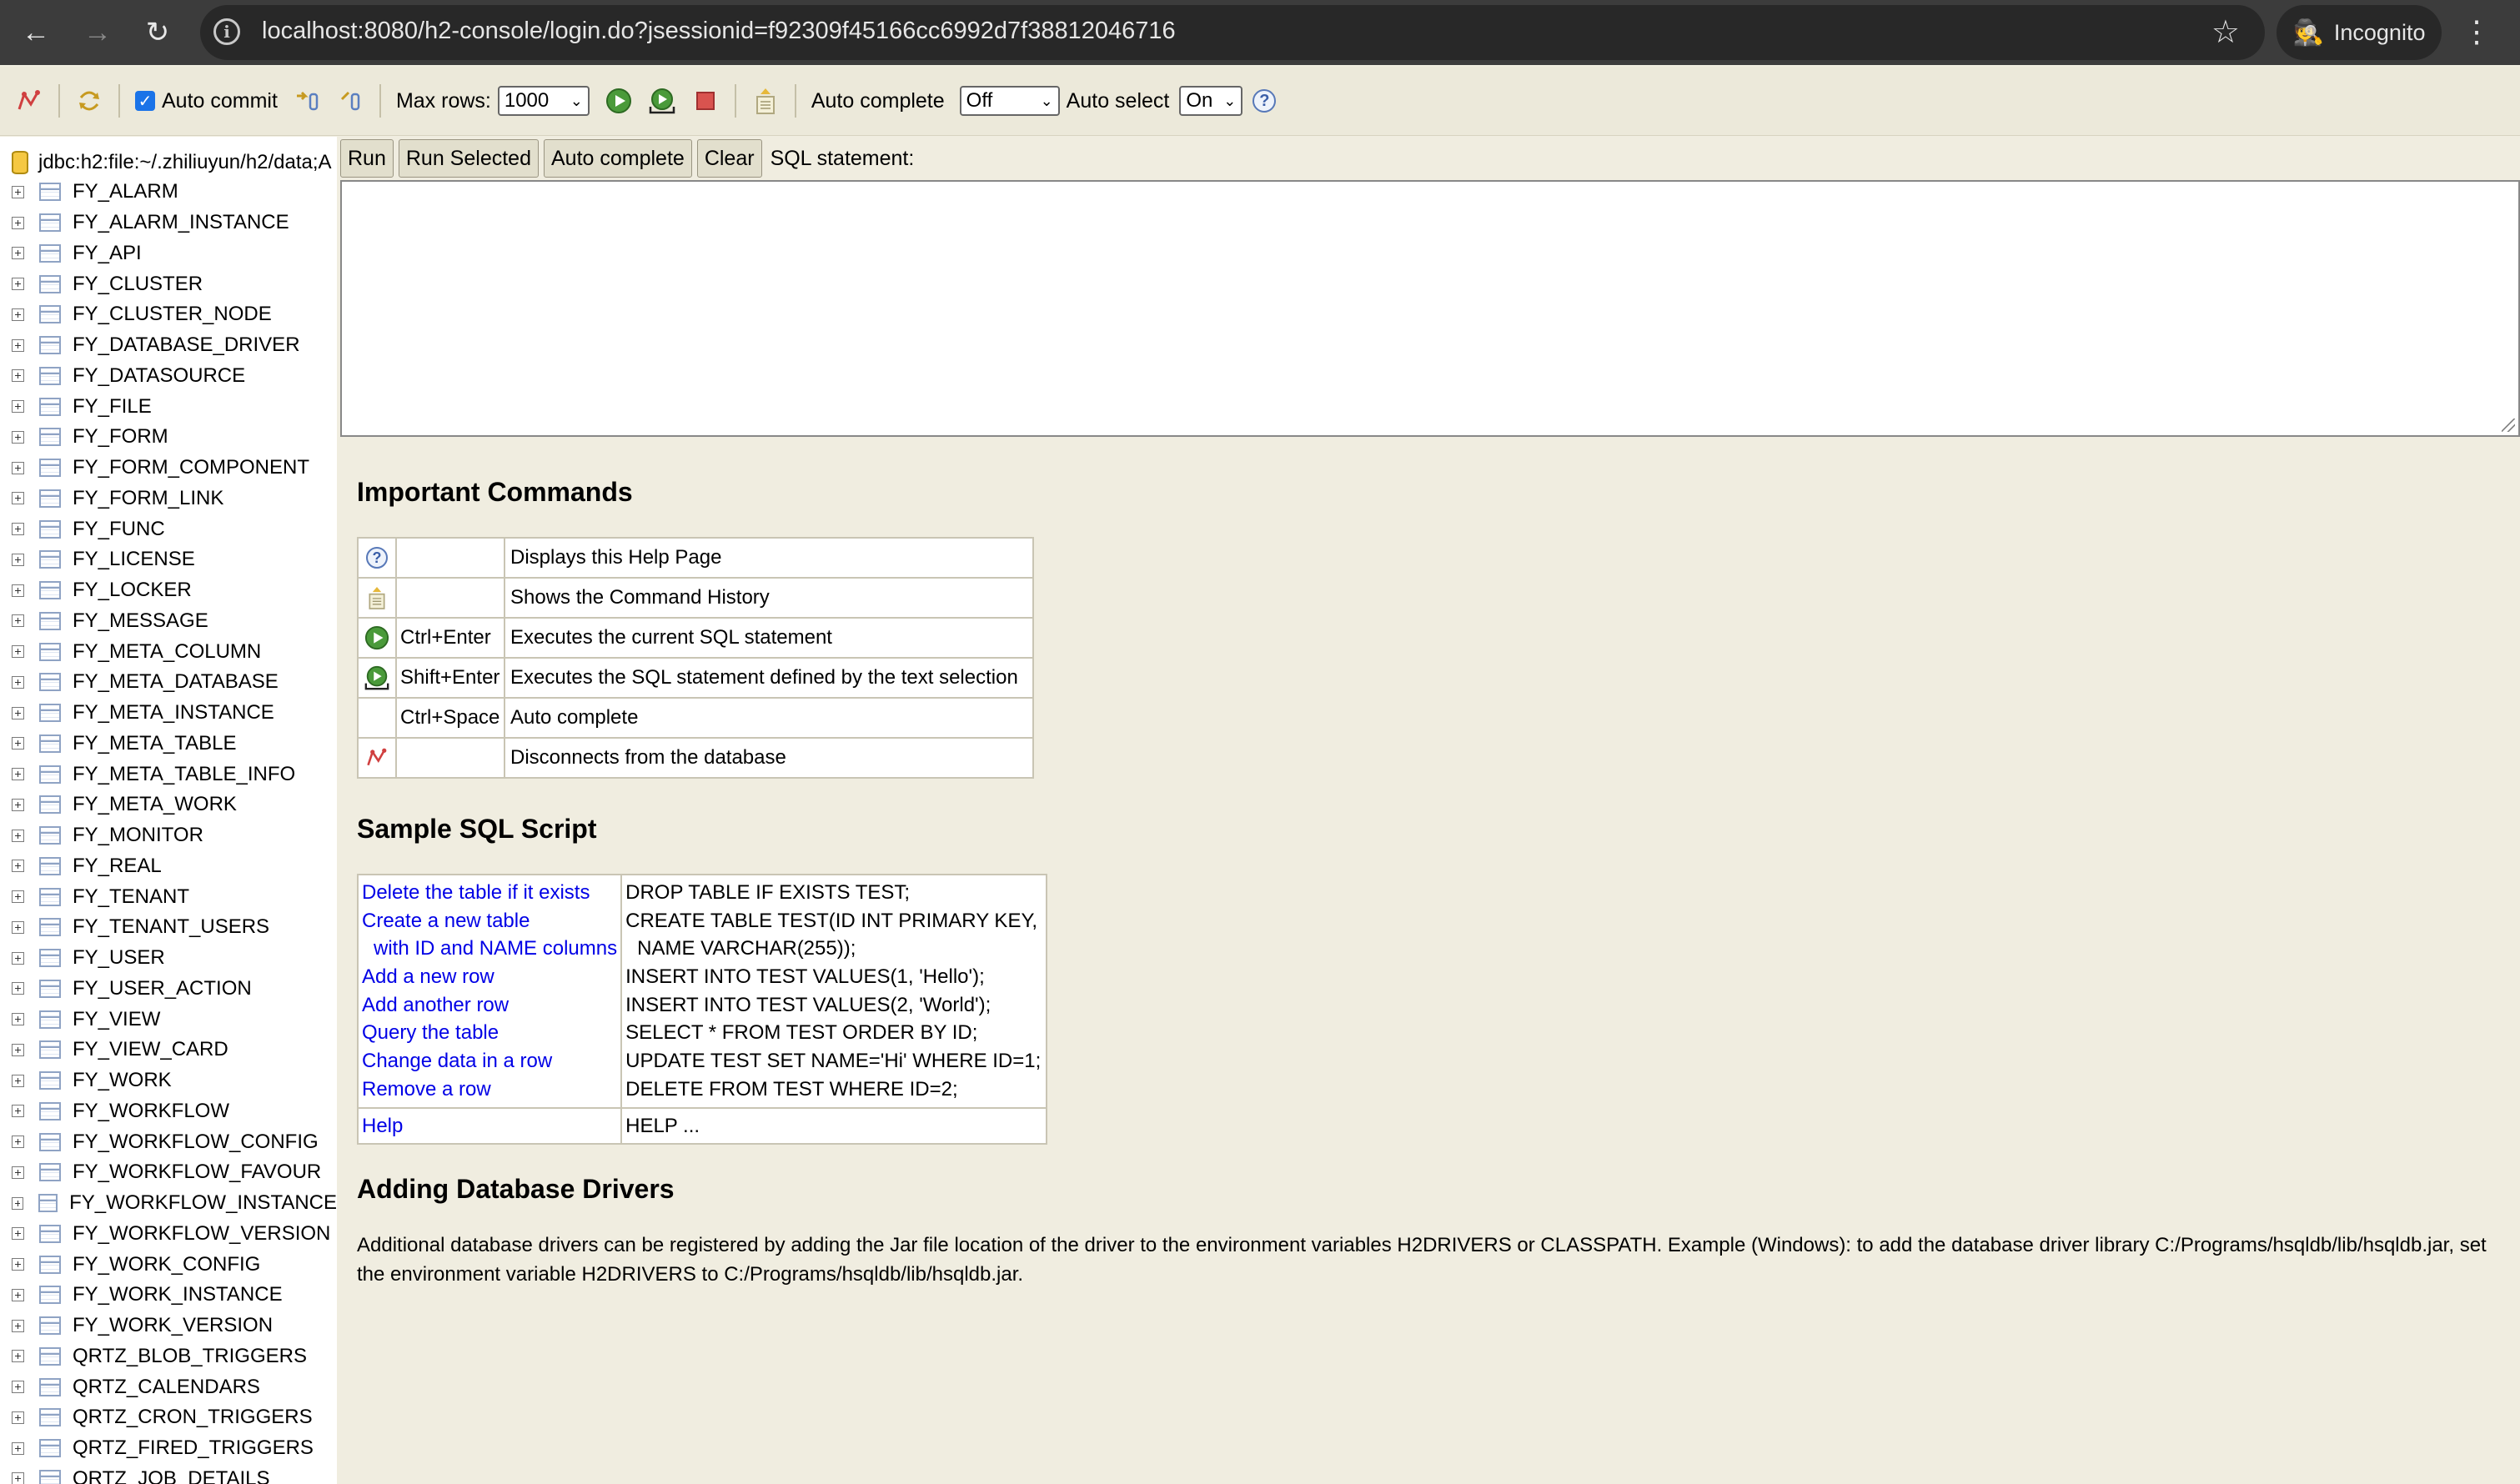  Describe the element at coordinates (193, 1448) in the screenshot. I see `table-name: QRTZ_FIRED_TRIGGERS` at that location.